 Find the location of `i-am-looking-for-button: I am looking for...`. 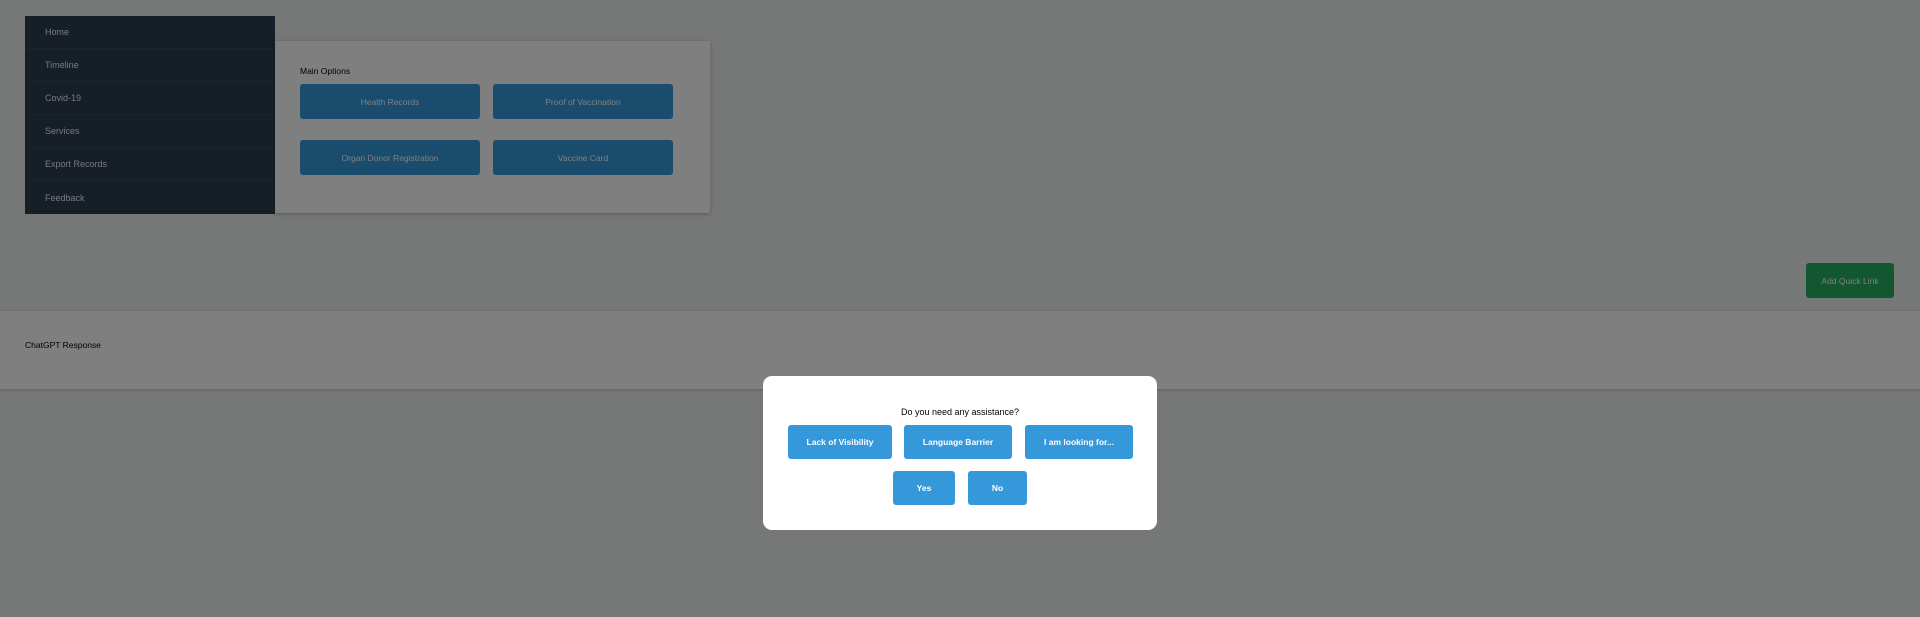

i-am-looking-for-button: I am looking for... is located at coordinates (1079, 442).